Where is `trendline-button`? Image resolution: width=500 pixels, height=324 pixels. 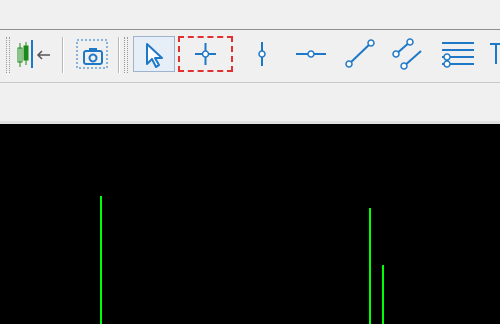
trendline-button is located at coordinates (360, 54).